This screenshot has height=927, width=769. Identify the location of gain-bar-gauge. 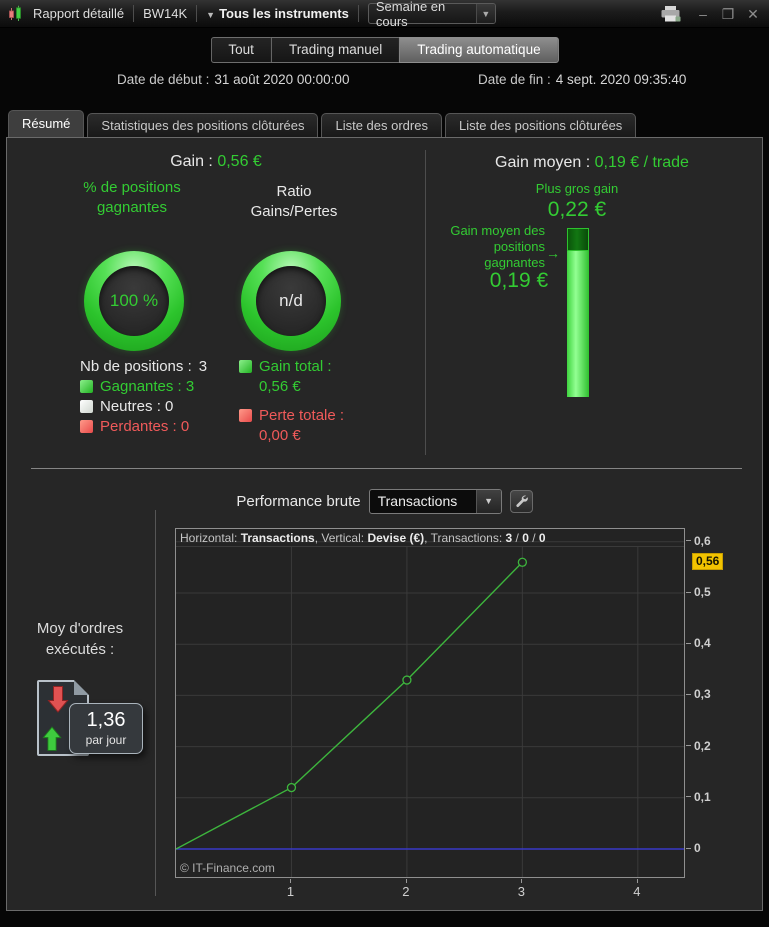
(578, 312).